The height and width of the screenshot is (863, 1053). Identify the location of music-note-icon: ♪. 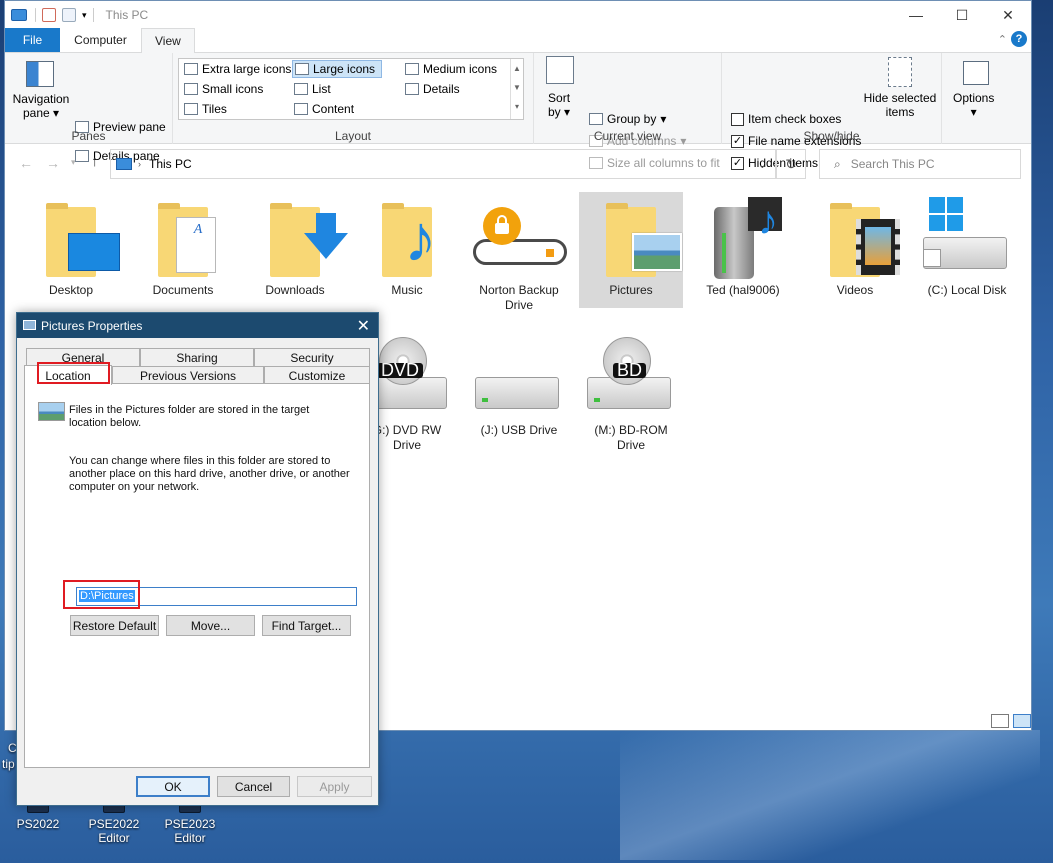
(420, 238).